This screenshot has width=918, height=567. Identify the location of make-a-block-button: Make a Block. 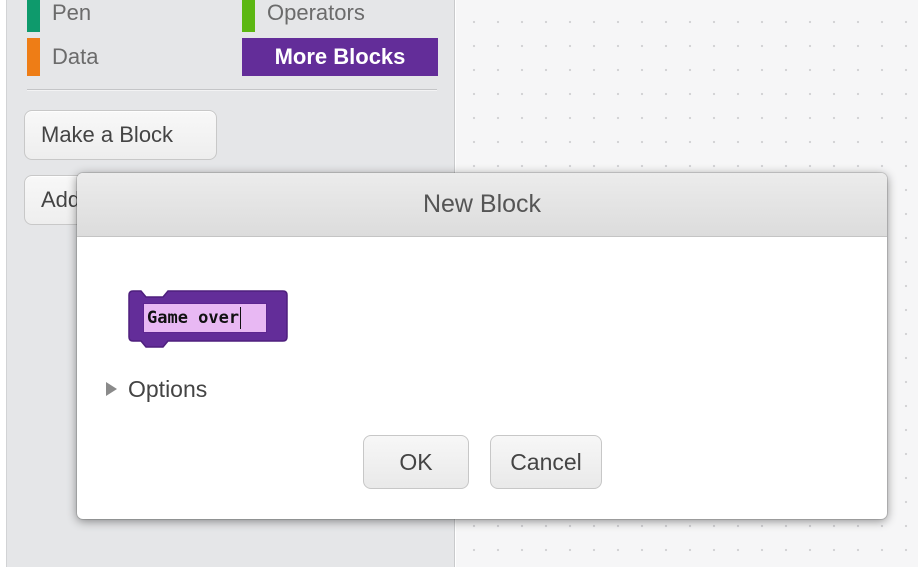
(120, 135).